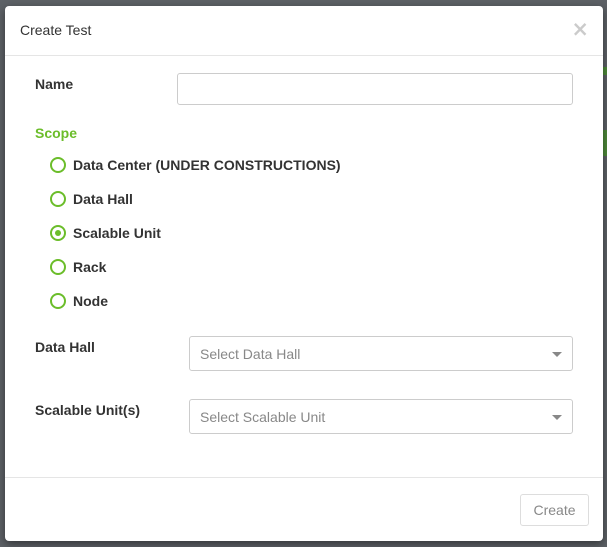  What do you see at coordinates (65, 347) in the screenshot?
I see `data-hall-label: Data Hall` at bounding box center [65, 347].